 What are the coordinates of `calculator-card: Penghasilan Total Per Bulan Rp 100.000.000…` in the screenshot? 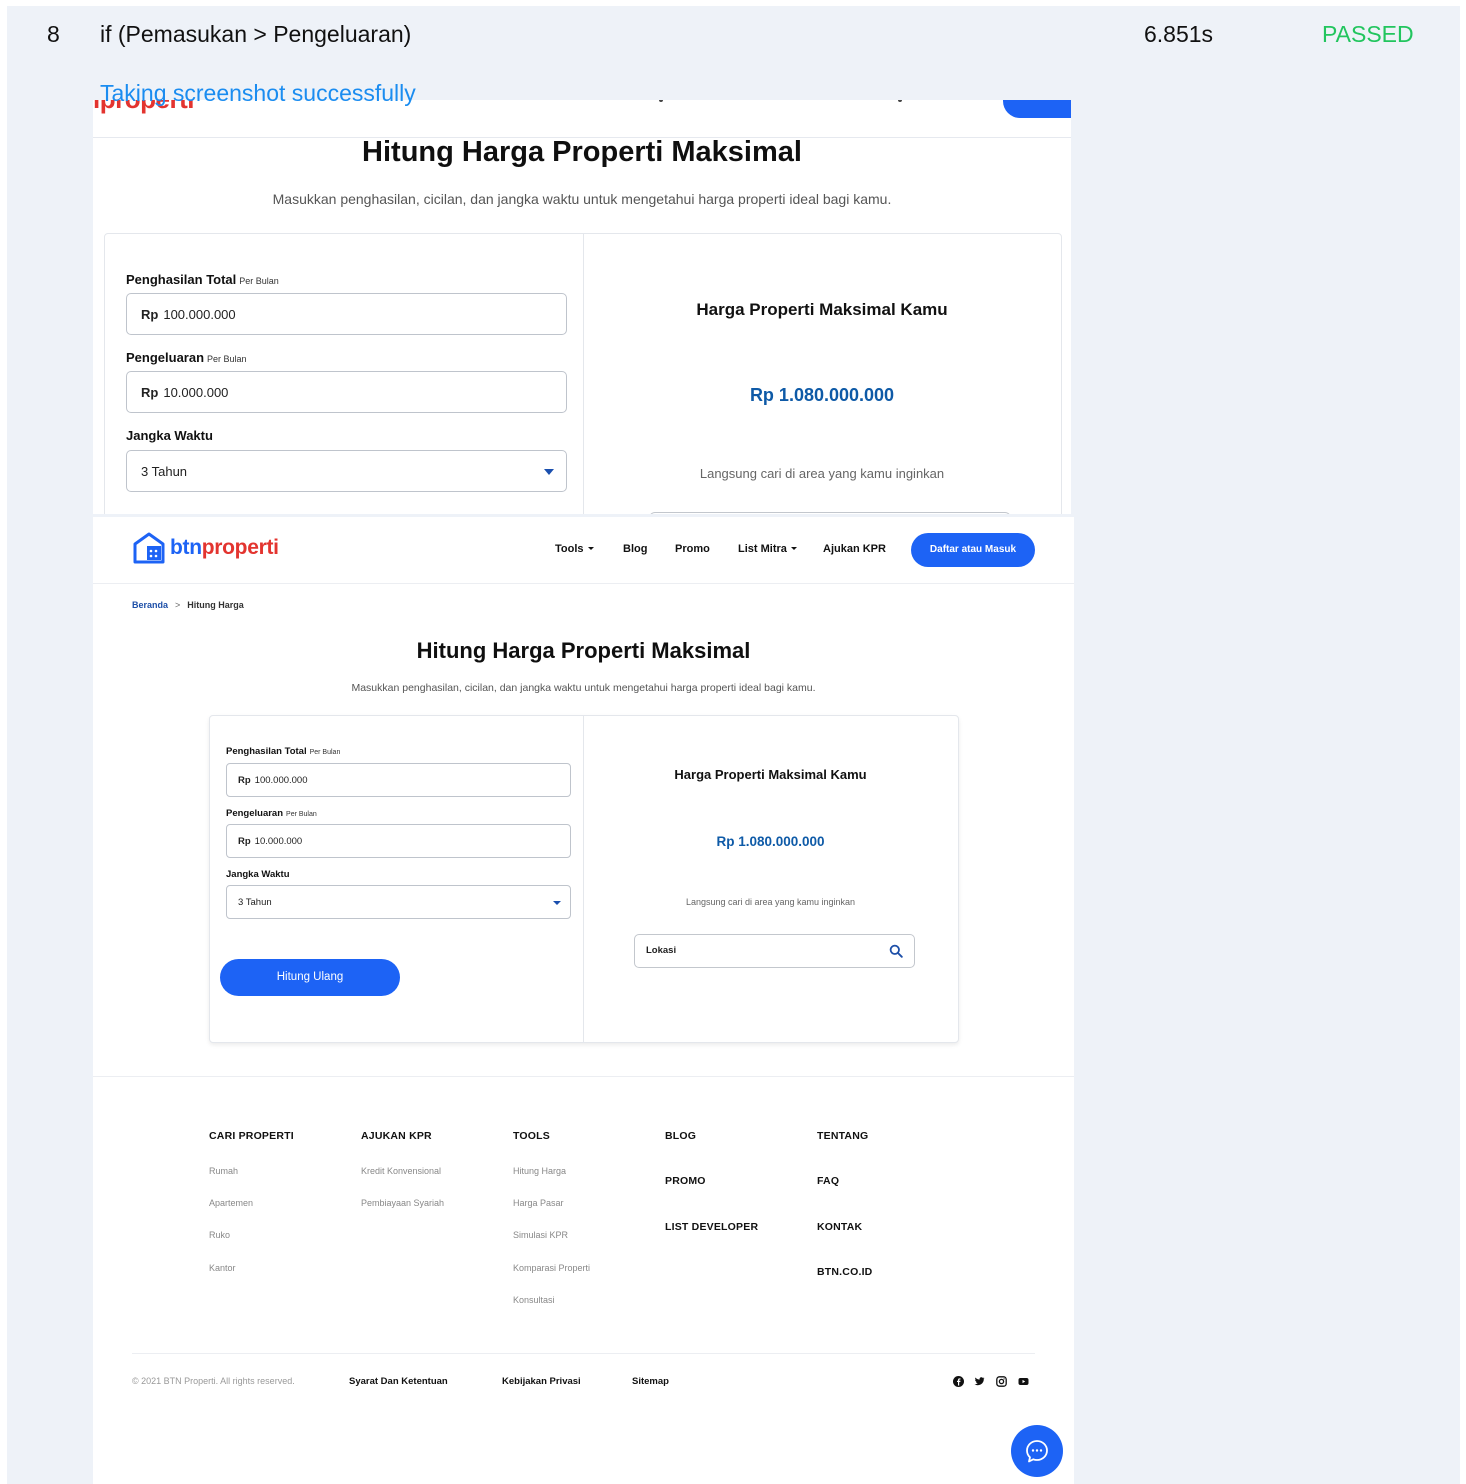 It's located at (584, 879).